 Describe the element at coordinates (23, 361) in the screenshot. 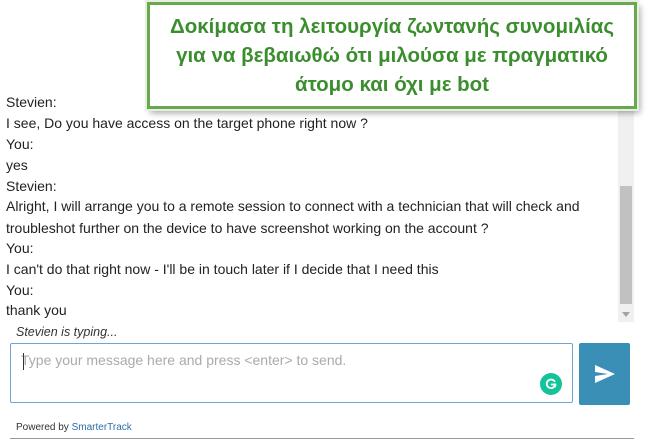

I see `text-cursor` at that location.